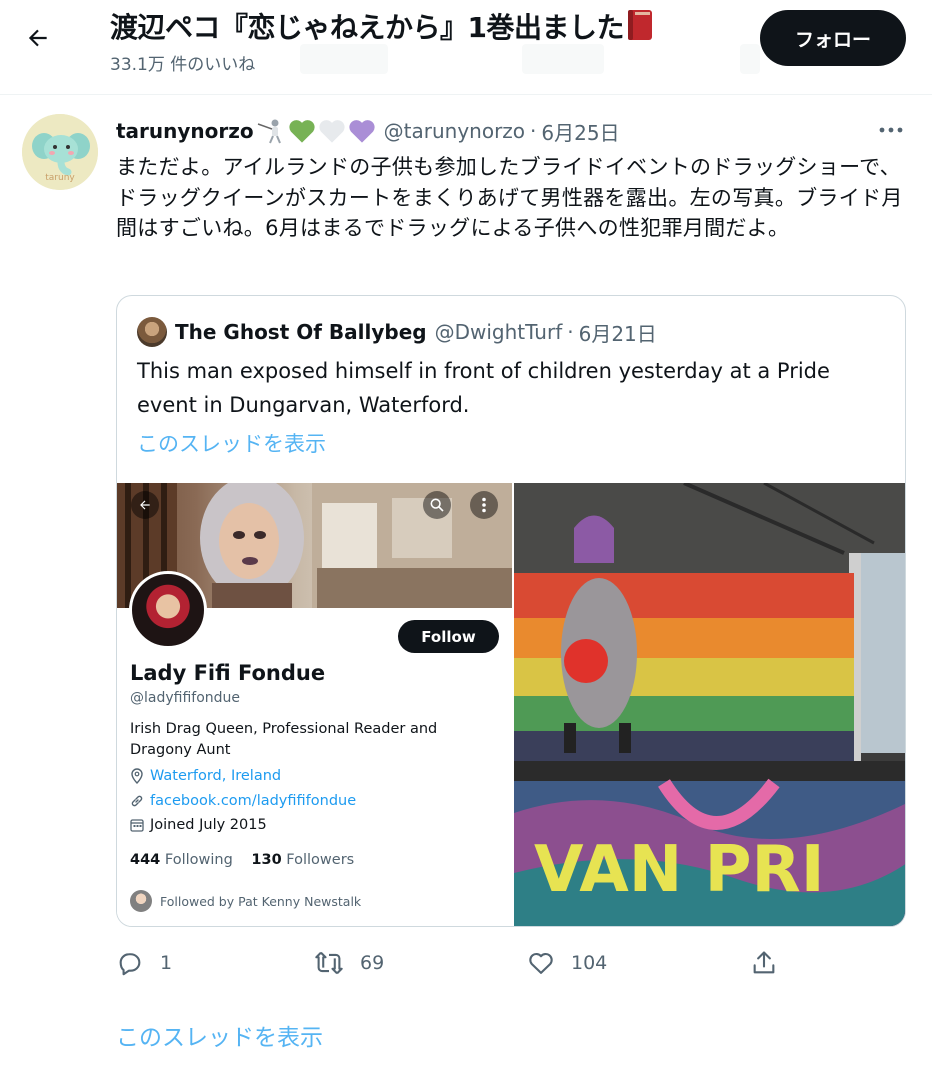  I want to click on tweet-date: 6月25日, so click(580, 131).